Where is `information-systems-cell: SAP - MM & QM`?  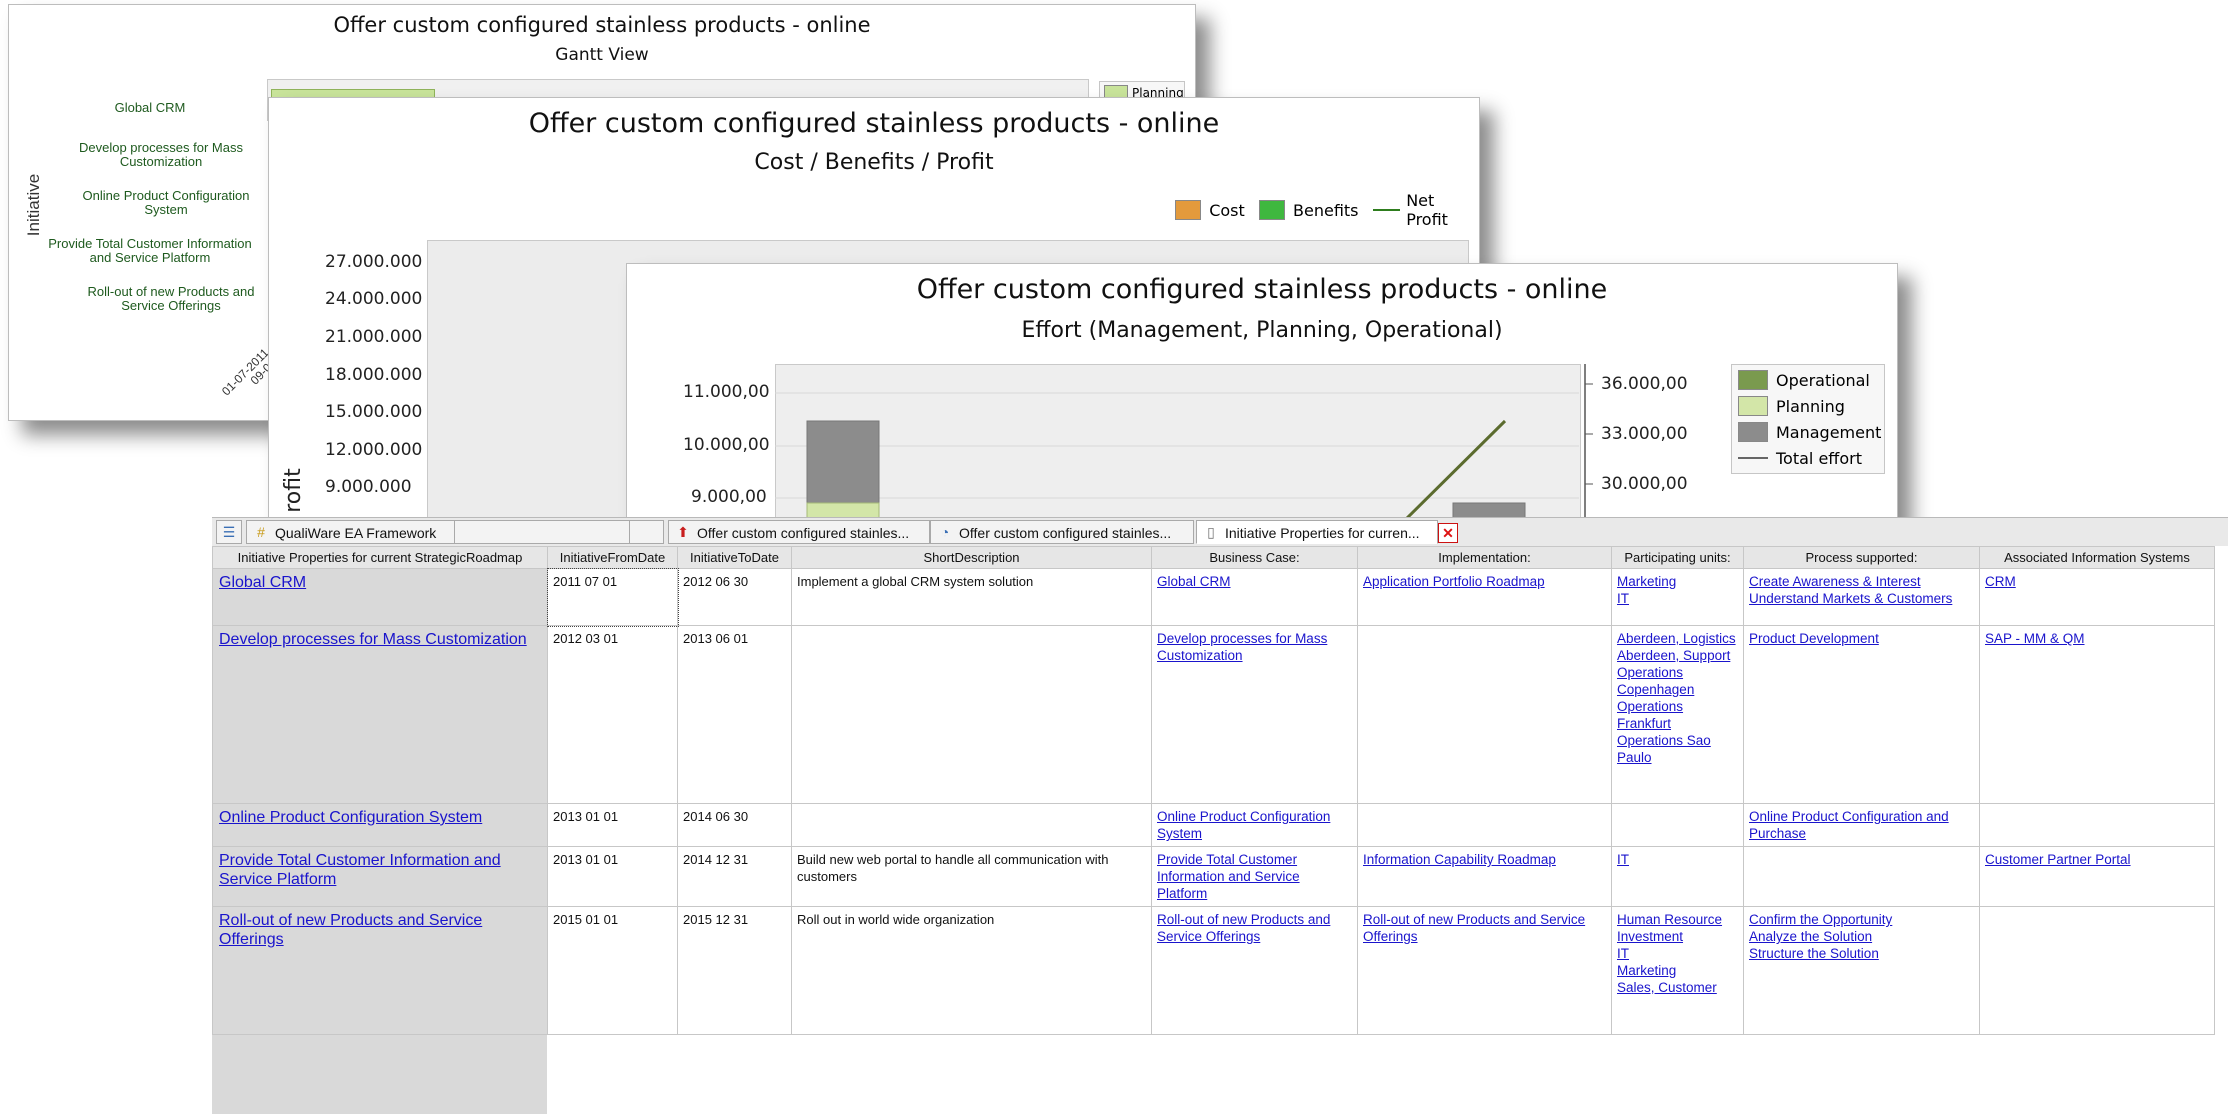
information-systems-cell: SAP - MM & QM is located at coordinates (2097, 714).